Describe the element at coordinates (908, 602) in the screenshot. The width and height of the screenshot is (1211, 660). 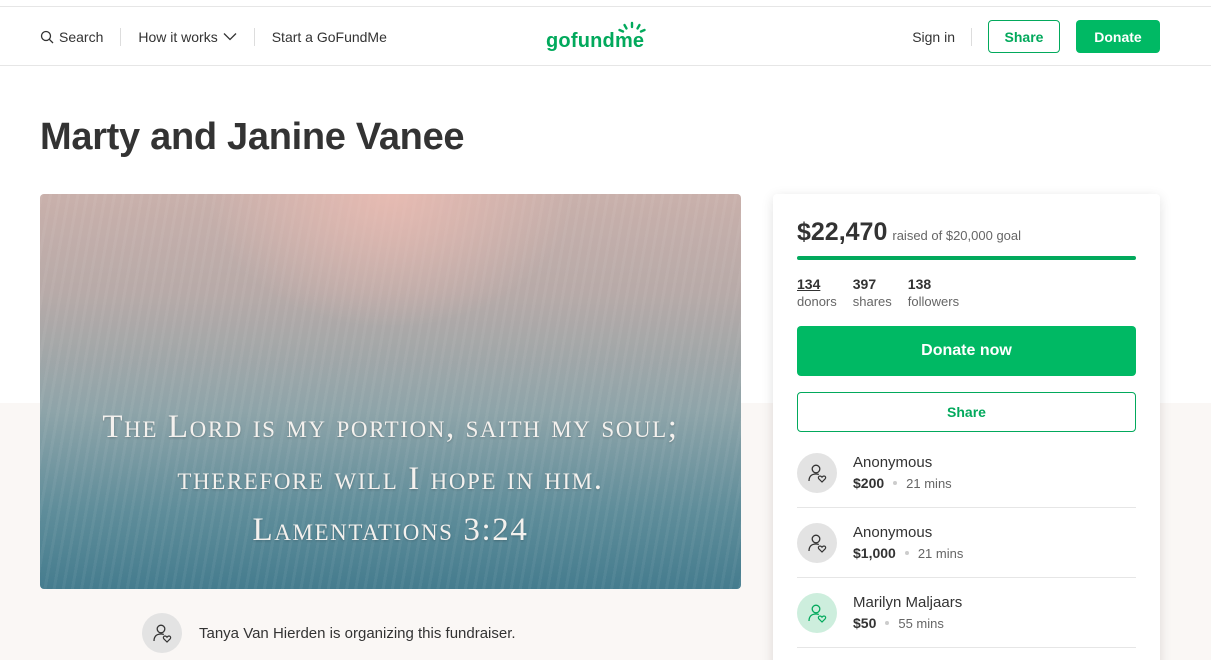
I see `donor-name: Marilyn Maljaars` at that location.